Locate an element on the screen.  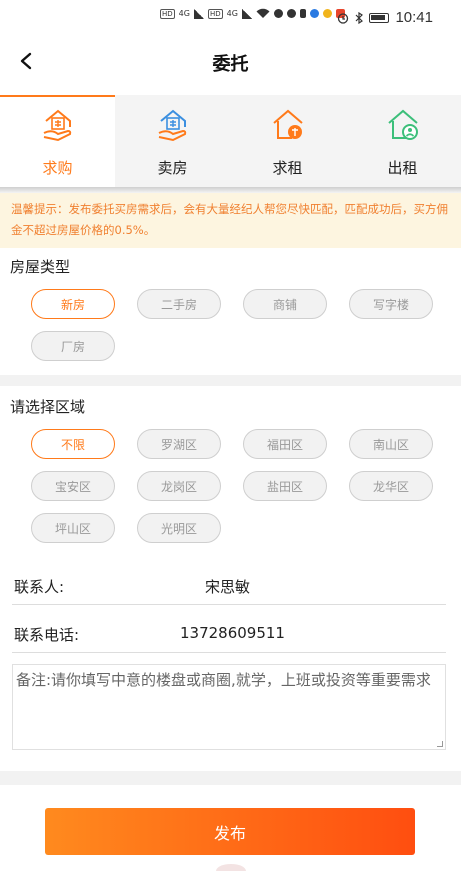
contact-name-field: 宋思敏 is located at coordinates (227, 586).